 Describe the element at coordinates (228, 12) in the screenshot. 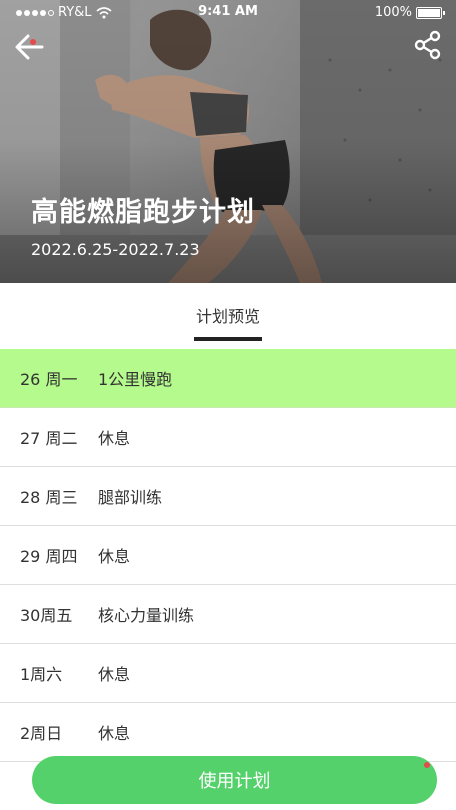

I see `status-bar: RY&L 9:41 AM 100%` at that location.